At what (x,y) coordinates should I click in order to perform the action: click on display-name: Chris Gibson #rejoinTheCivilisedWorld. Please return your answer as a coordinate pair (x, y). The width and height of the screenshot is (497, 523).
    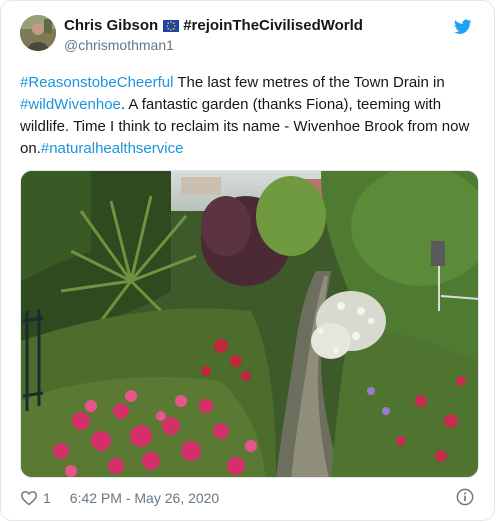
    Looking at the image, I should click on (213, 25).